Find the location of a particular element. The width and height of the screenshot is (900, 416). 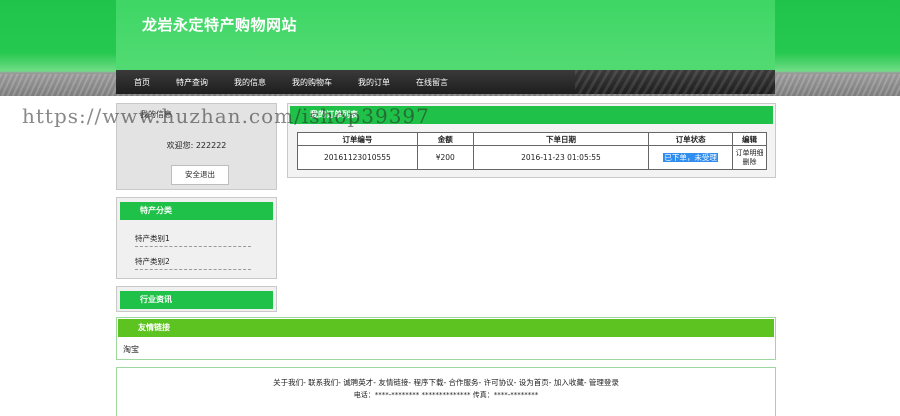

logout-button: 安全退出 is located at coordinates (200, 175).